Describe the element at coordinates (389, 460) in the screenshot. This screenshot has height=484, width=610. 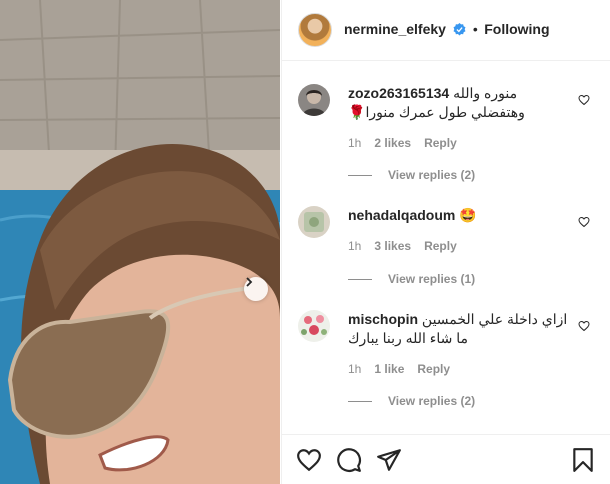
I see `share-icon` at that location.